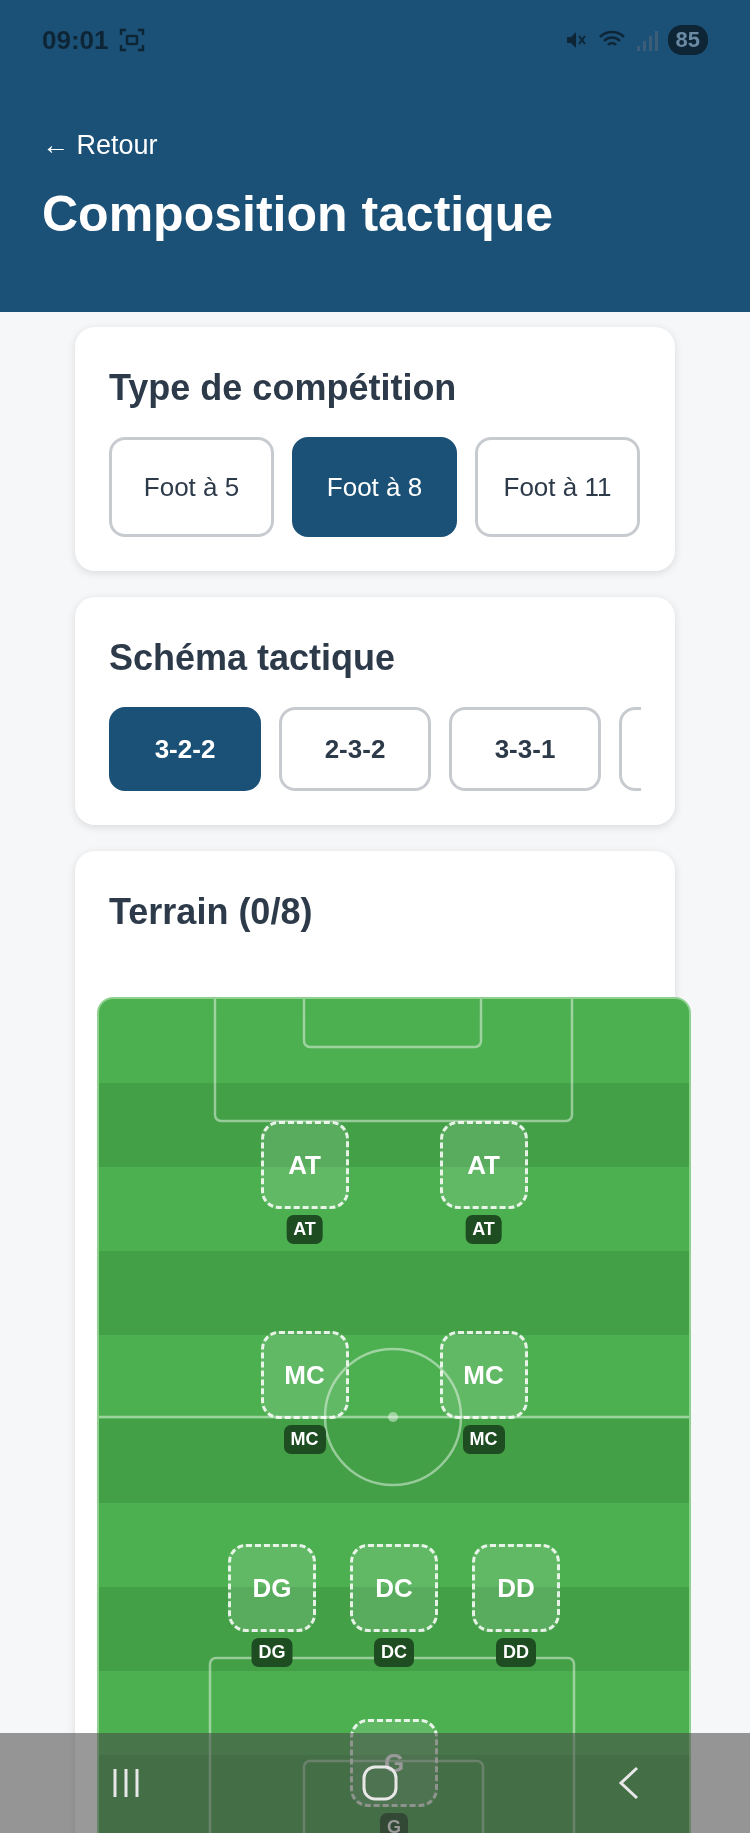 This screenshot has height=1833, width=750. What do you see at coordinates (253, 658) in the screenshot?
I see `card-title: Schéma tactique` at bounding box center [253, 658].